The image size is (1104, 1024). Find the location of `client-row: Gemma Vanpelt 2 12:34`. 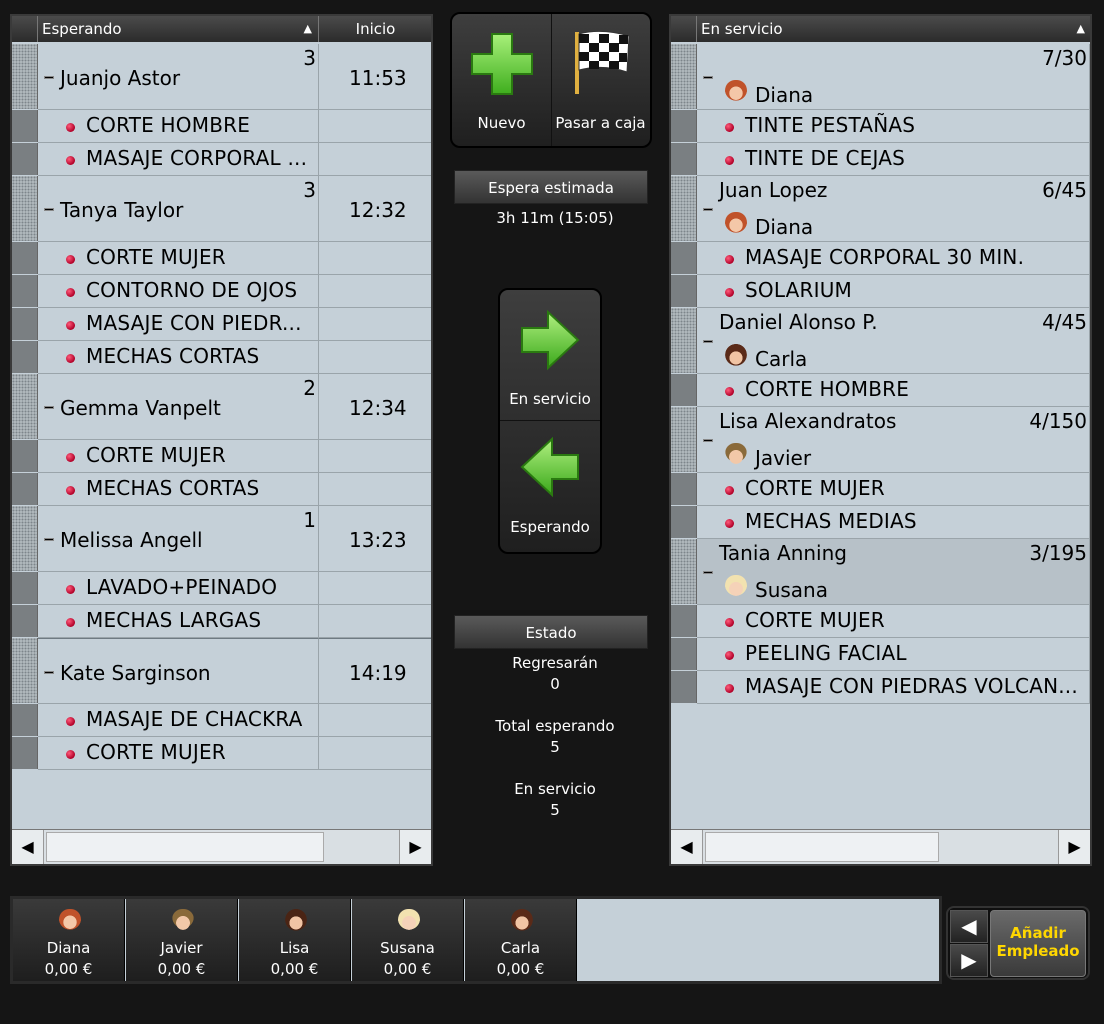

client-row: Gemma Vanpelt 2 12:34 is located at coordinates (221, 407).